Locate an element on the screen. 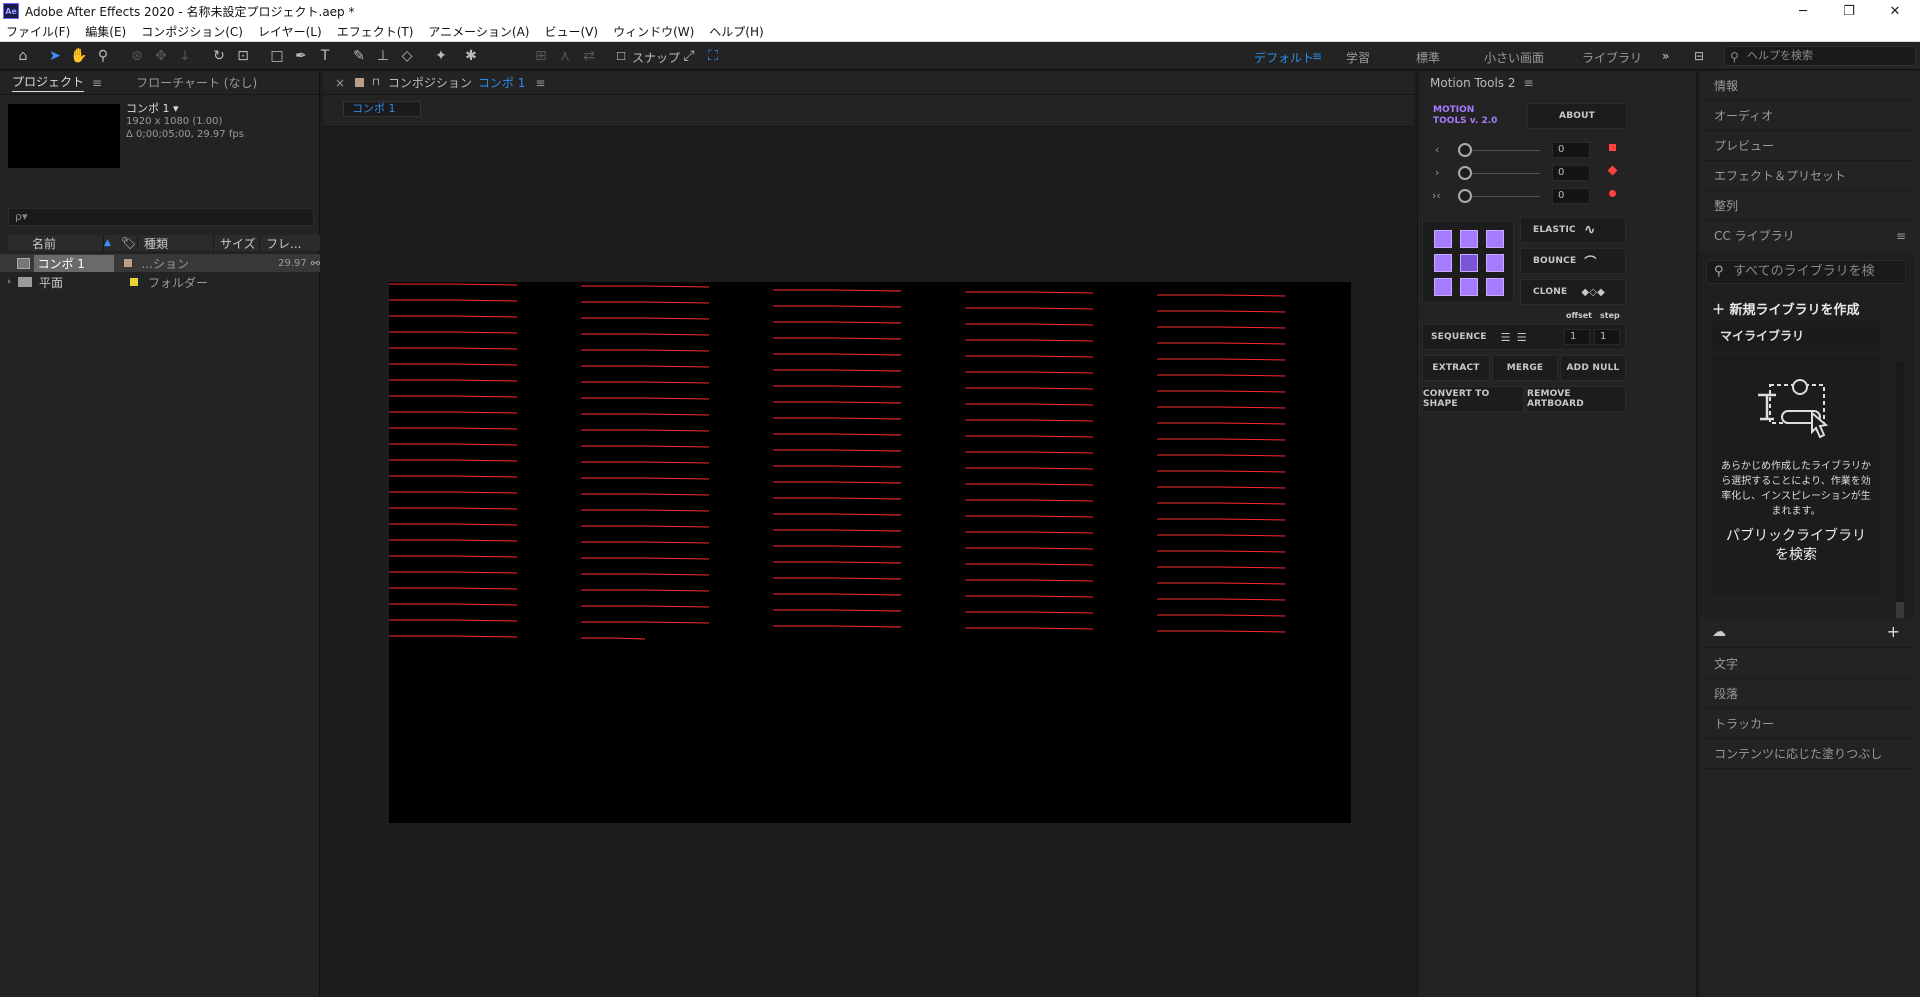  anchor-top-right is located at coordinates (1495, 239).